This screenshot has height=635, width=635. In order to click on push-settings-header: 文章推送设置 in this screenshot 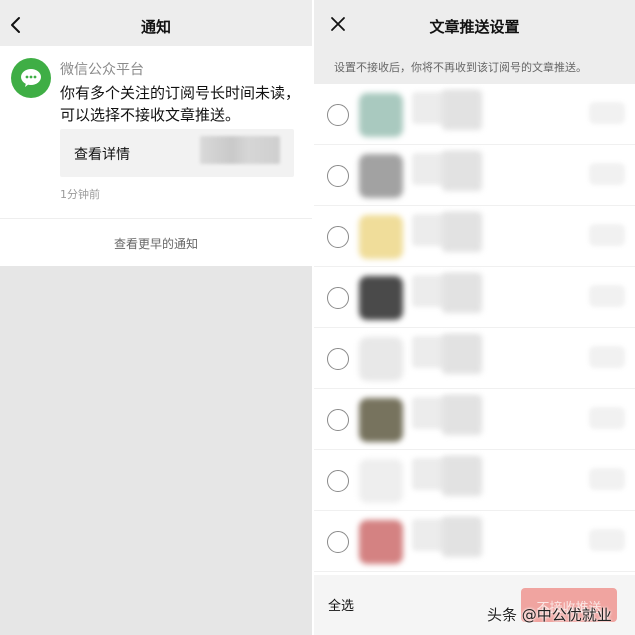, I will do `click(474, 25)`.